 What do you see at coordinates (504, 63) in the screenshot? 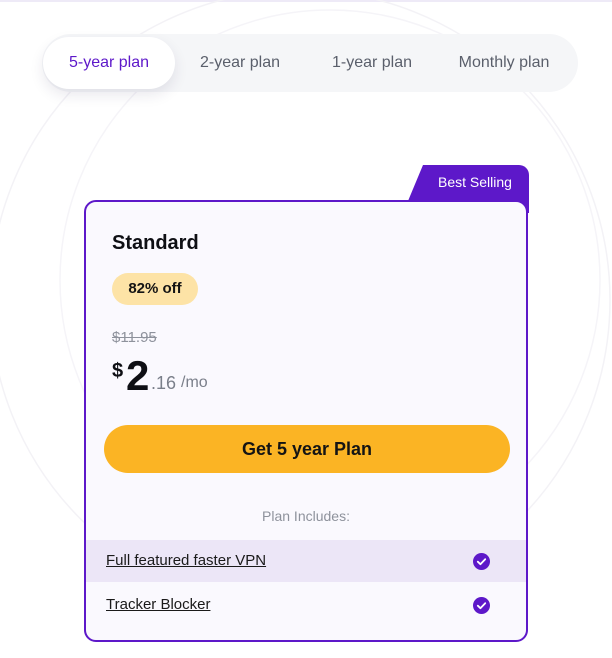
I see `tab-monthly-plan: Monthly plan` at bounding box center [504, 63].